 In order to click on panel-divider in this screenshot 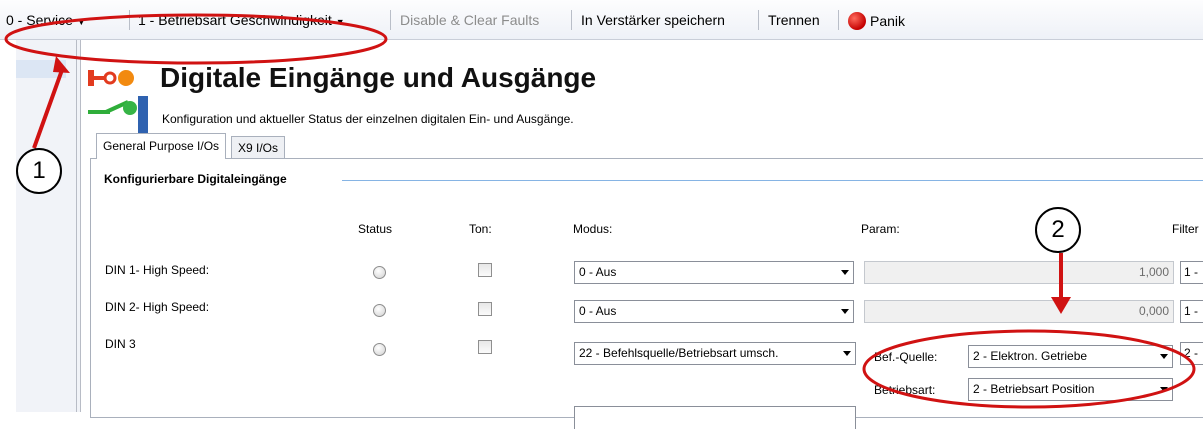, I will do `click(76, 226)`.